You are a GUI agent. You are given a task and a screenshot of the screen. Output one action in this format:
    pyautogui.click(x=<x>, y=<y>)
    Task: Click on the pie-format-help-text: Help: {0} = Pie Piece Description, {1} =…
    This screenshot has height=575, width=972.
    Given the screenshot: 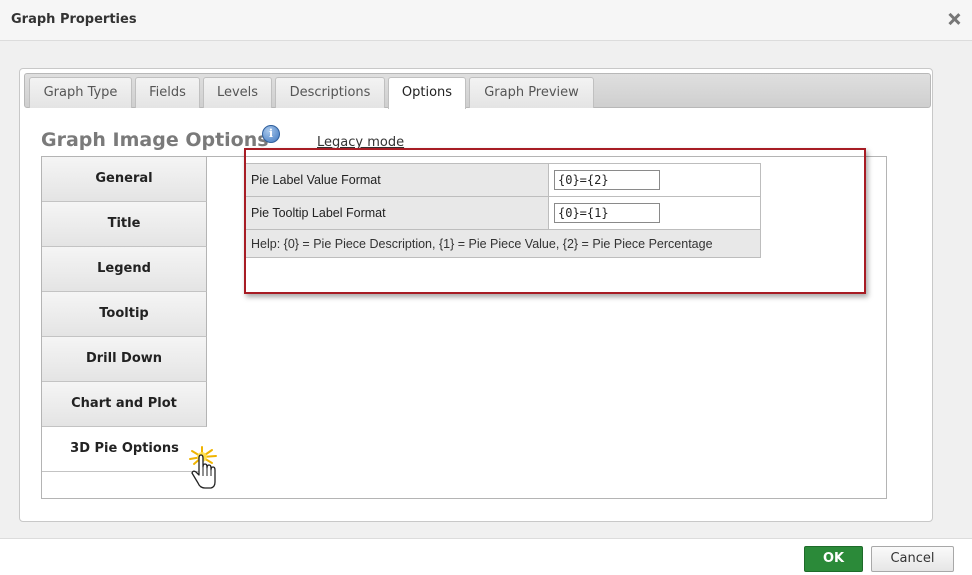 What is the action you would take?
    pyautogui.click(x=503, y=243)
    